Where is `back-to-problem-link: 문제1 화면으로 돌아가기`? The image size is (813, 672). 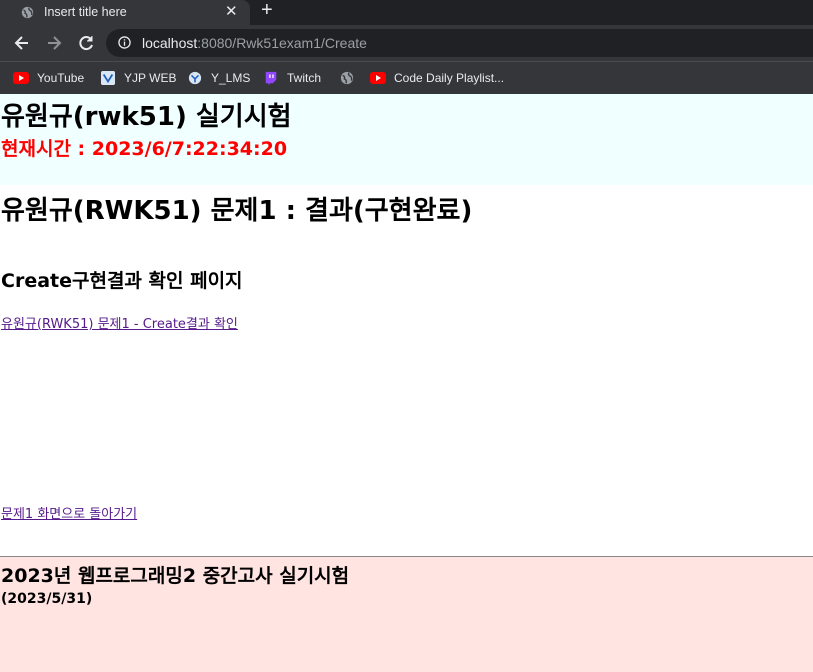 back-to-problem-link: 문제1 화면으로 돌아가기 is located at coordinates (69, 512).